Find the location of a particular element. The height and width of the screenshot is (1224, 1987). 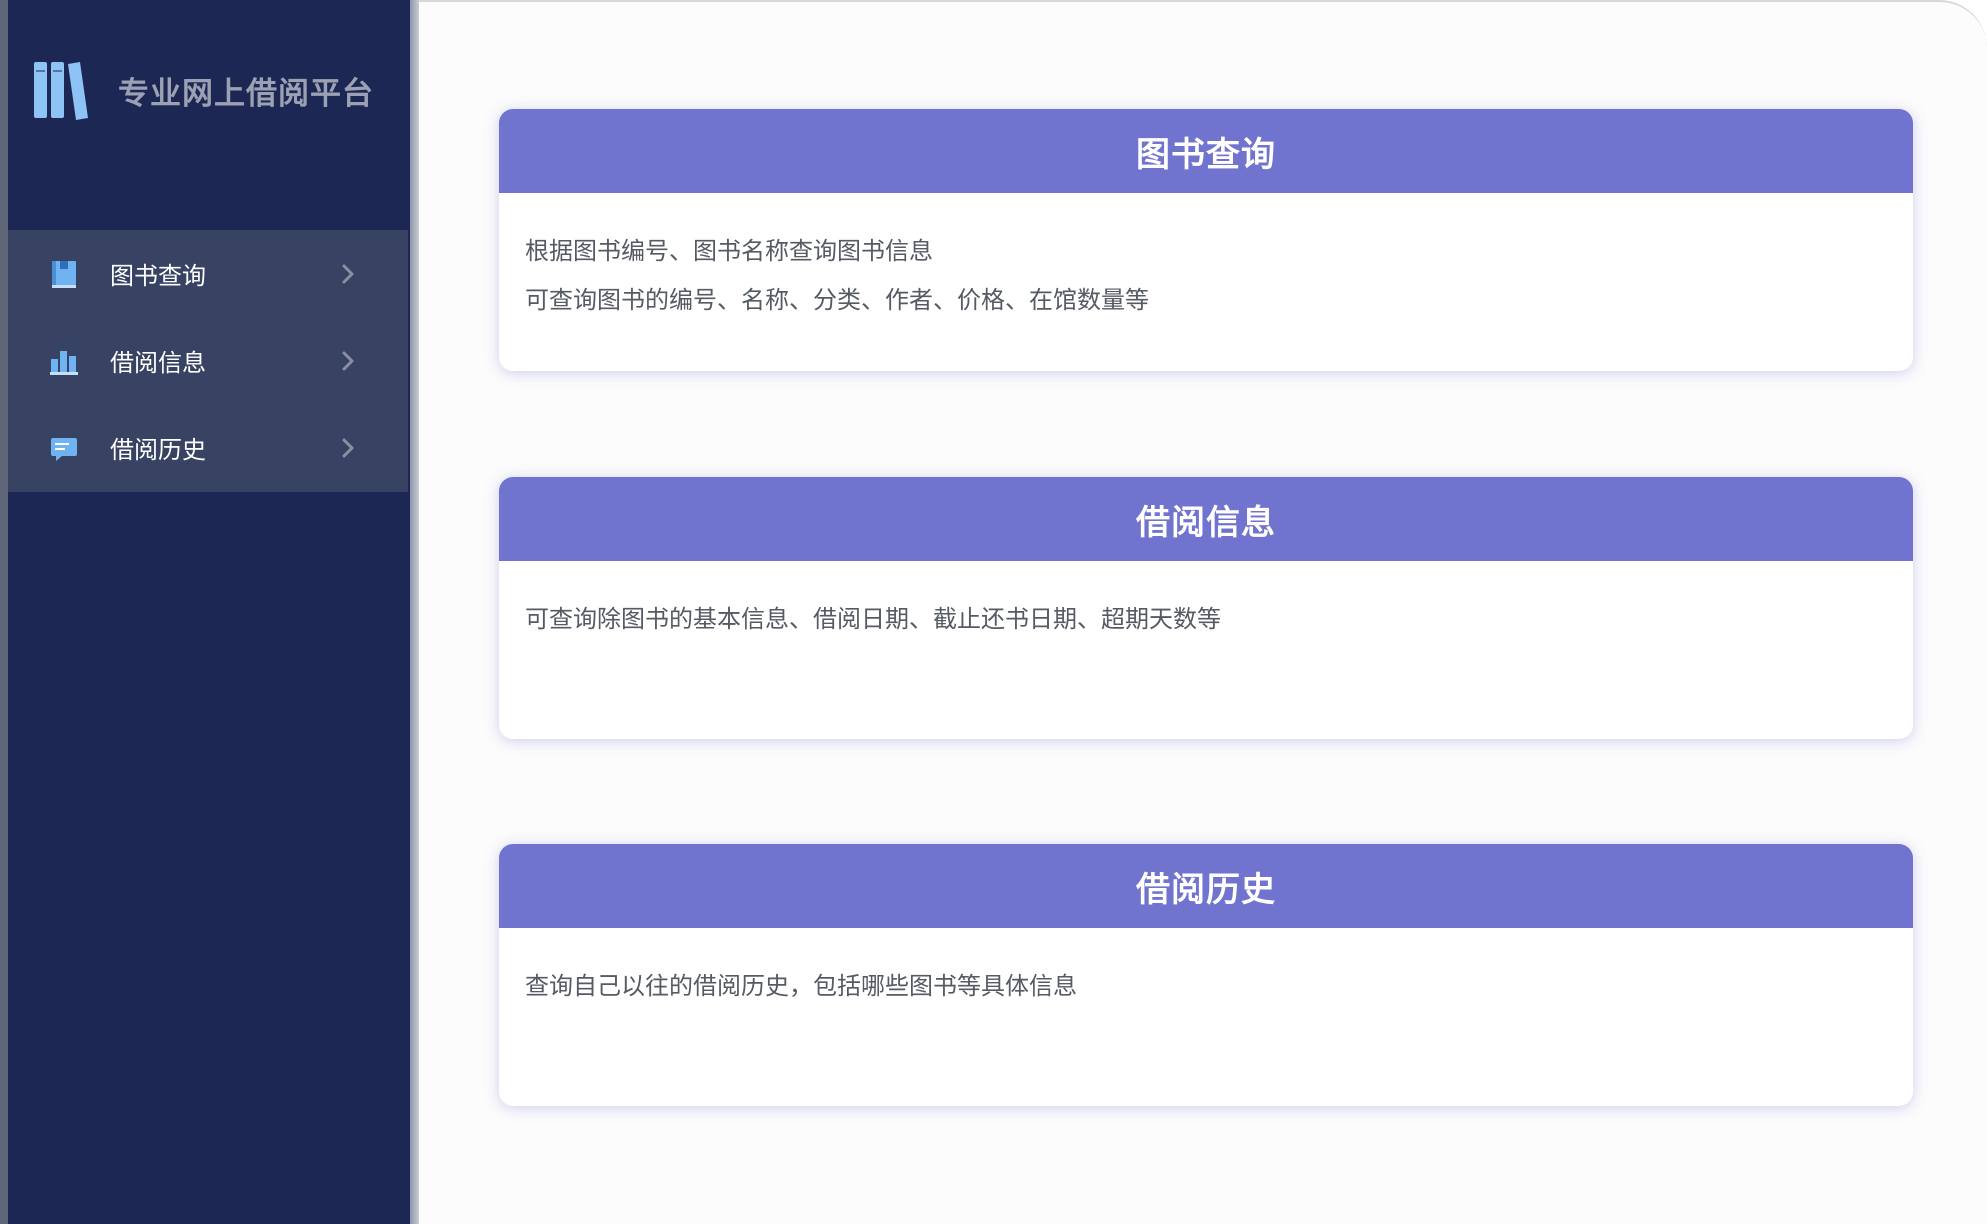

card-header: 借阅信息 is located at coordinates (1206, 519).